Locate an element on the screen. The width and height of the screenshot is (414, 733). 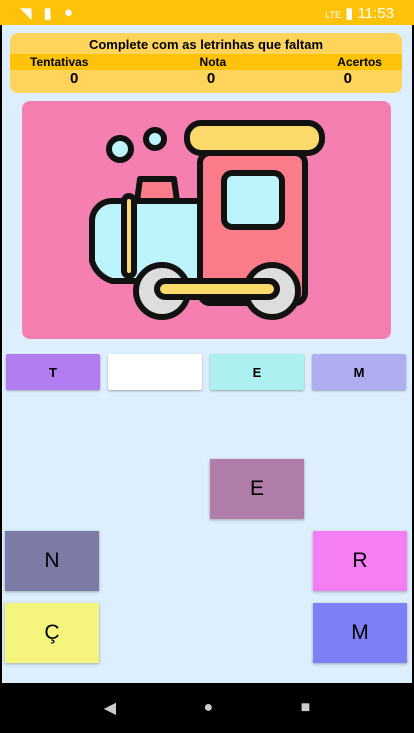
value-nota: 0 is located at coordinates (211, 78).